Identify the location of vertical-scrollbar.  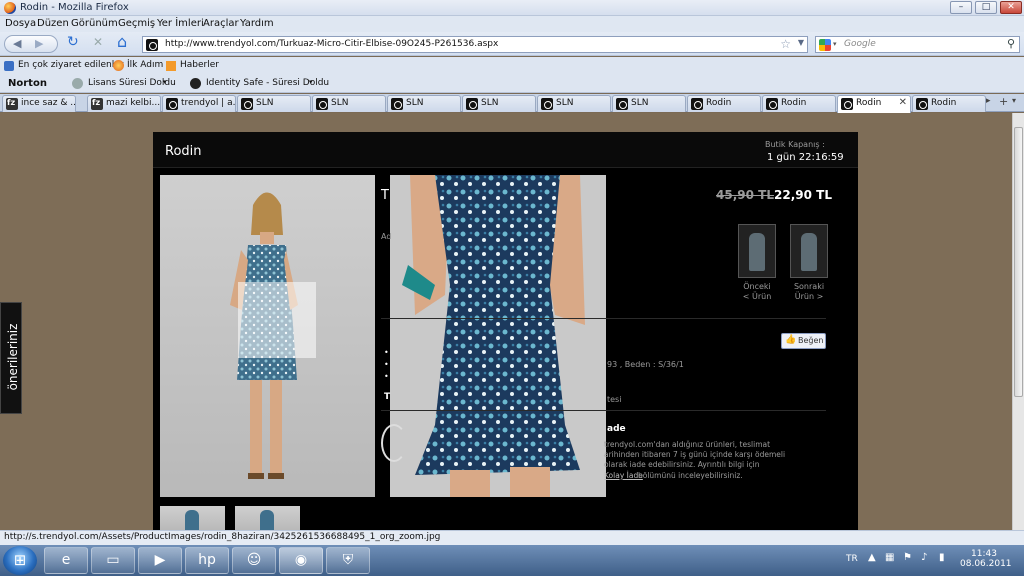
(1018, 321).